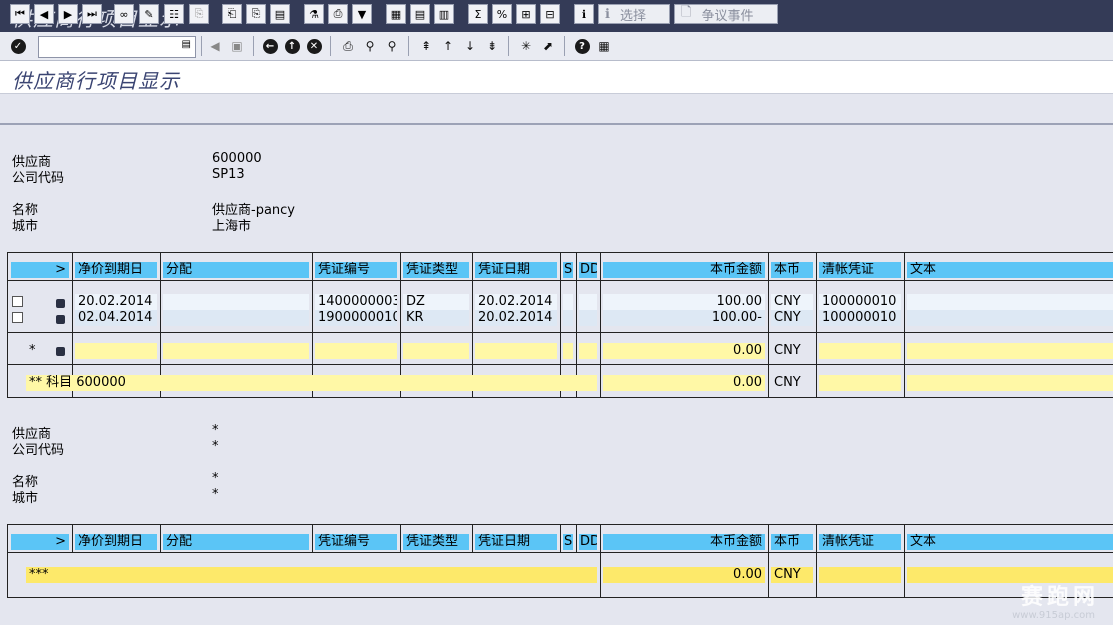 The width and height of the screenshot is (1113, 625). Describe the element at coordinates (311, 383) in the screenshot. I see `account-total-label: ** 科目 600000` at that location.